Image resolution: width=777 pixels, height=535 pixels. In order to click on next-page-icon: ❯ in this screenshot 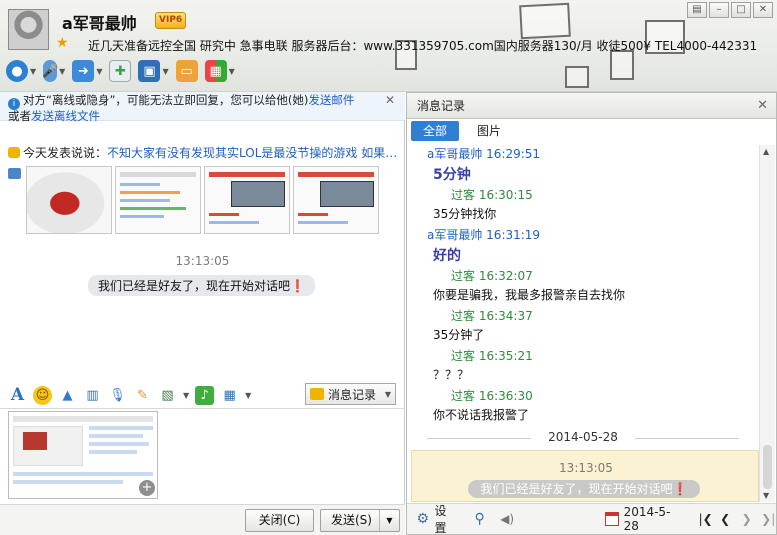, I will do `click(747, 519)`.